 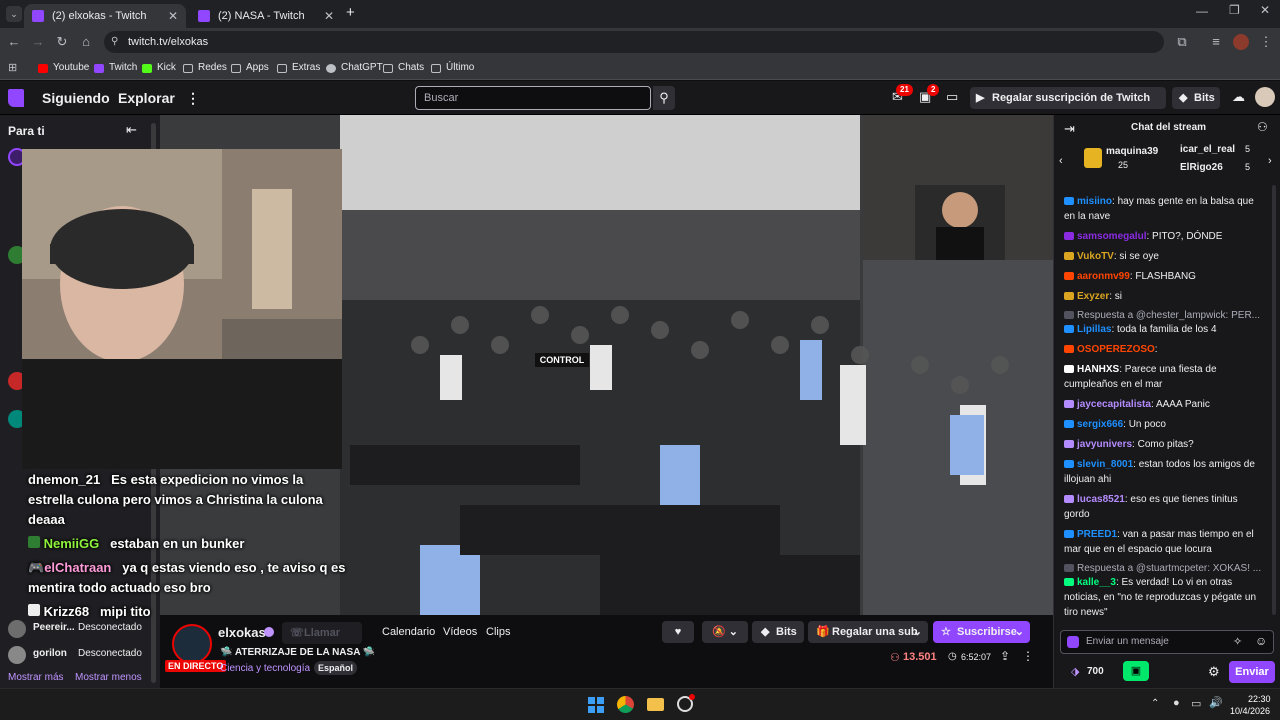 What do you see at coordinates (1075, 671) in the screenshot?
I see `channel-points-icon: ⬗` at bounding box center [1075, 671].